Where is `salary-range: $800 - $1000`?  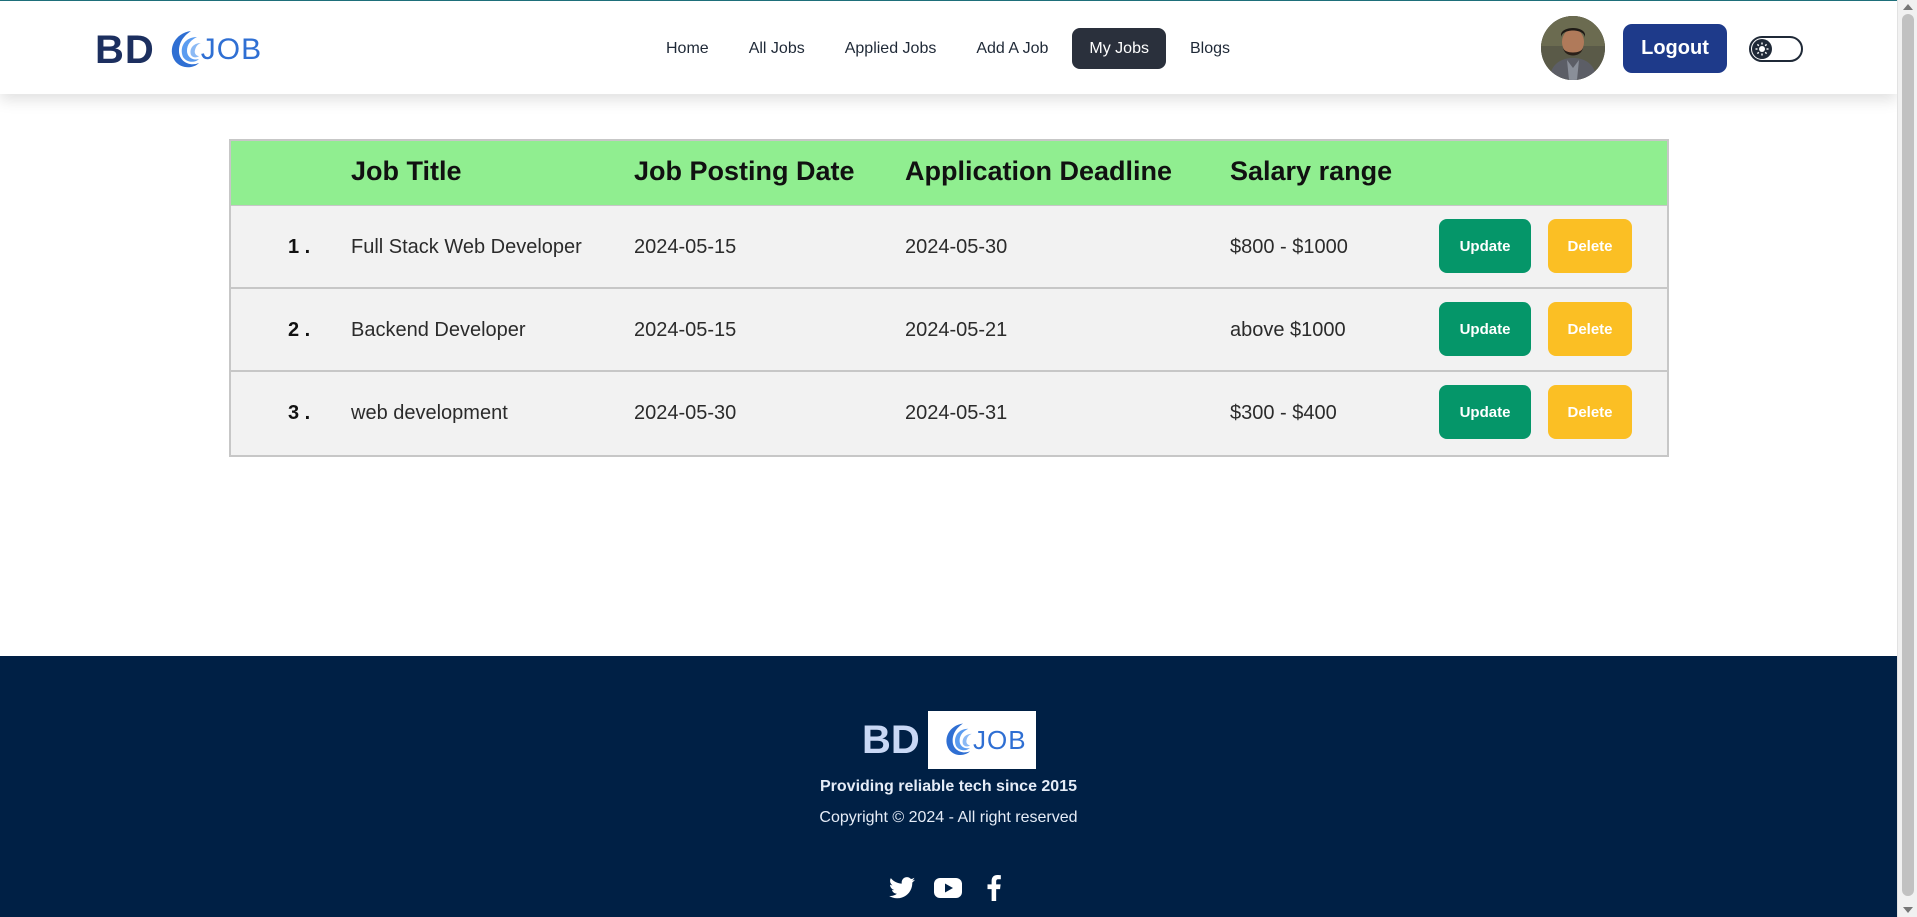
salary-range: $800 - $1000 is located at coordinates (1289, 247).